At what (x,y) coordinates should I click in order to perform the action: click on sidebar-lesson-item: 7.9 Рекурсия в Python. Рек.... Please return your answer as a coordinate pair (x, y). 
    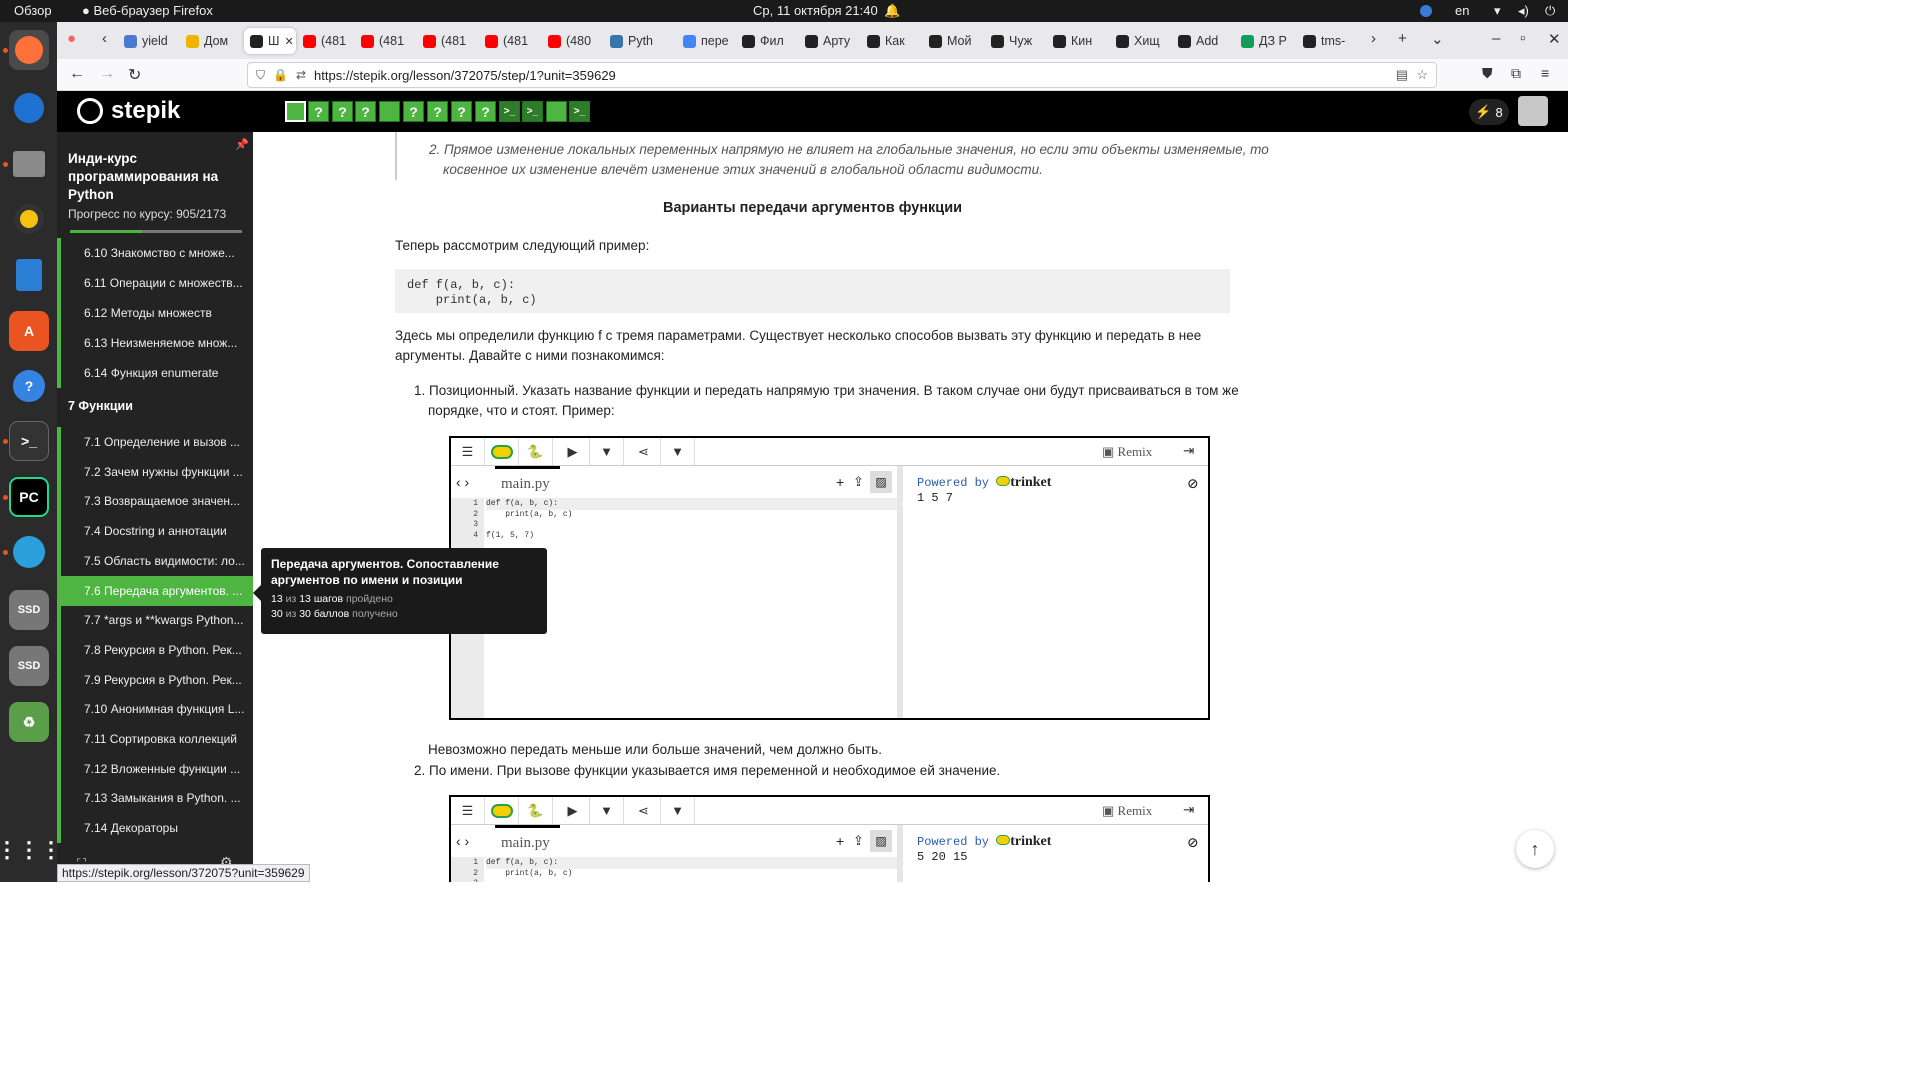
    Looking at the image, I should click on (155, 679).